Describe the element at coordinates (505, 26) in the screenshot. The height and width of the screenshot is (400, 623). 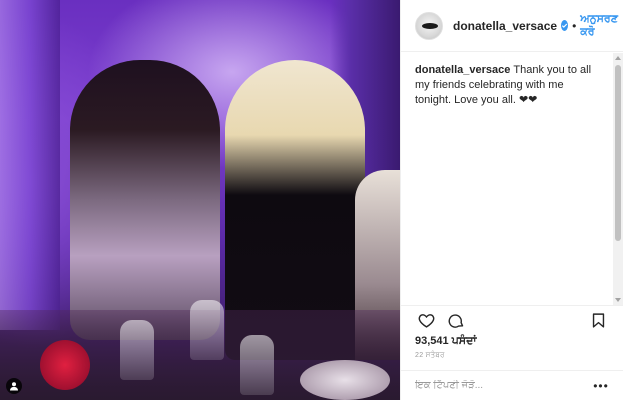
I see `header-username: donatella_versace` at that location.